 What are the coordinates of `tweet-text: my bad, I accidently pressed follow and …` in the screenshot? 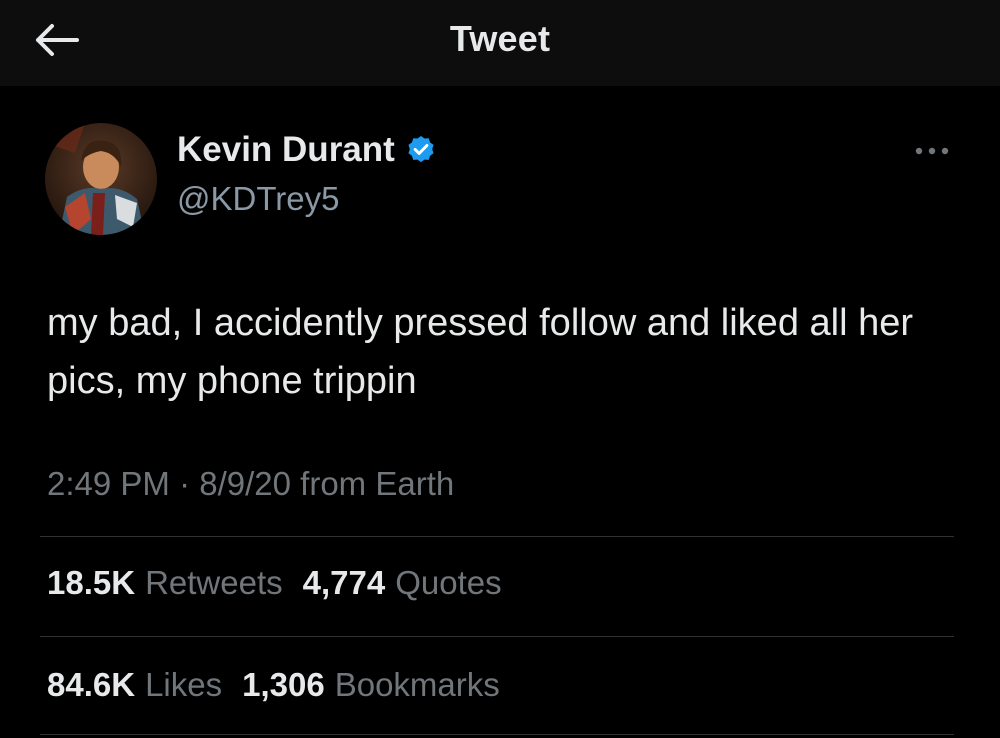 It's located at (480, 352).